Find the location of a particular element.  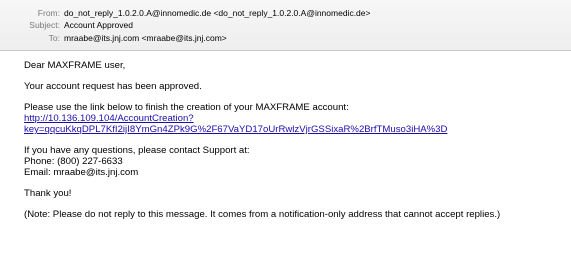

thanks-text: Thank you! is located at coordinates (48, 193).